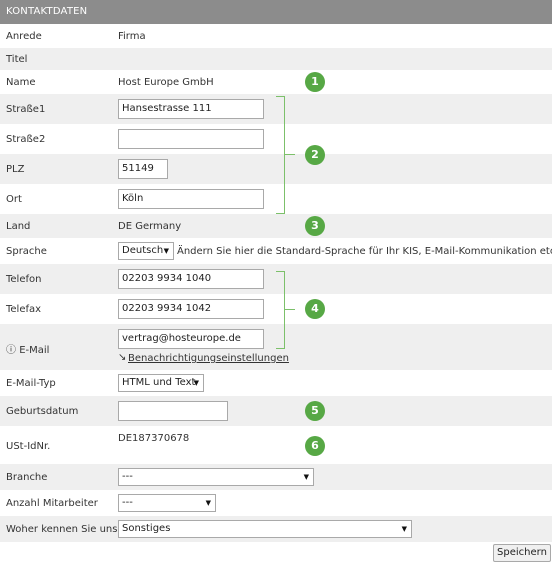 The height and width of the screenshot is (562, 552). I want to click on row-branche: Branche --- ▼, so click(276, 477).